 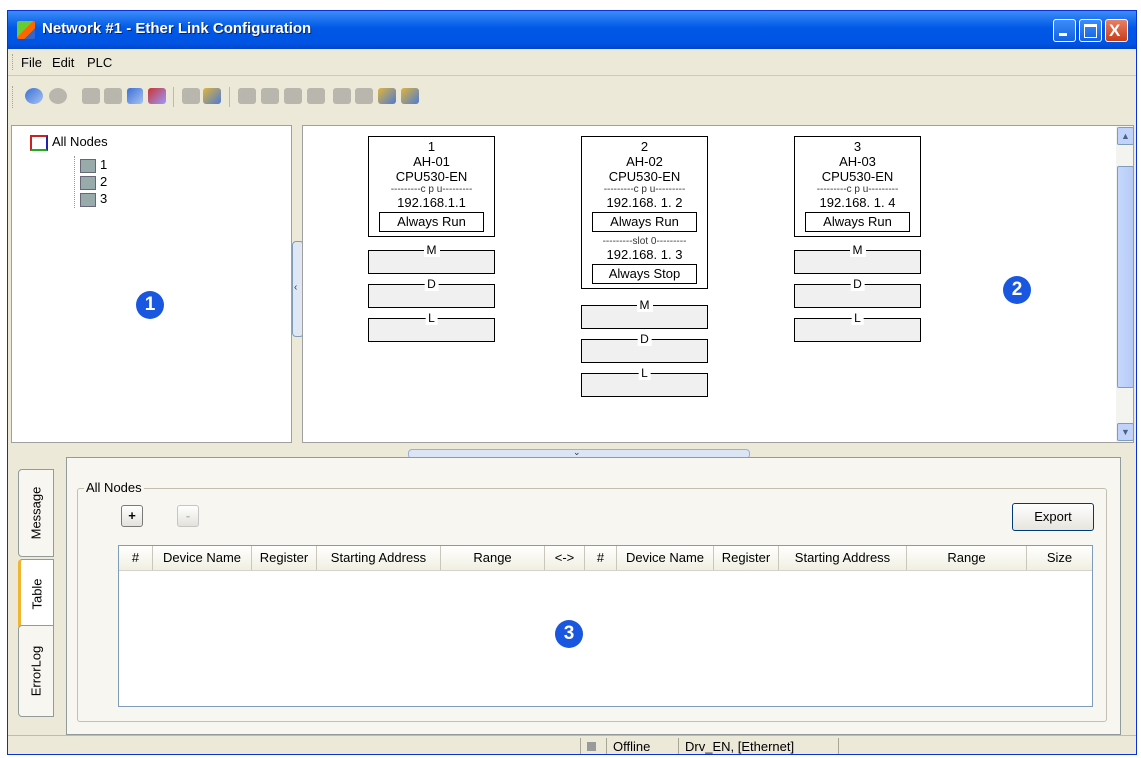 What do you see at coordinates (1125, 432) in the screenshot?
I see `scroll-down-icon: ▼` at bounding box center [1125, 432].